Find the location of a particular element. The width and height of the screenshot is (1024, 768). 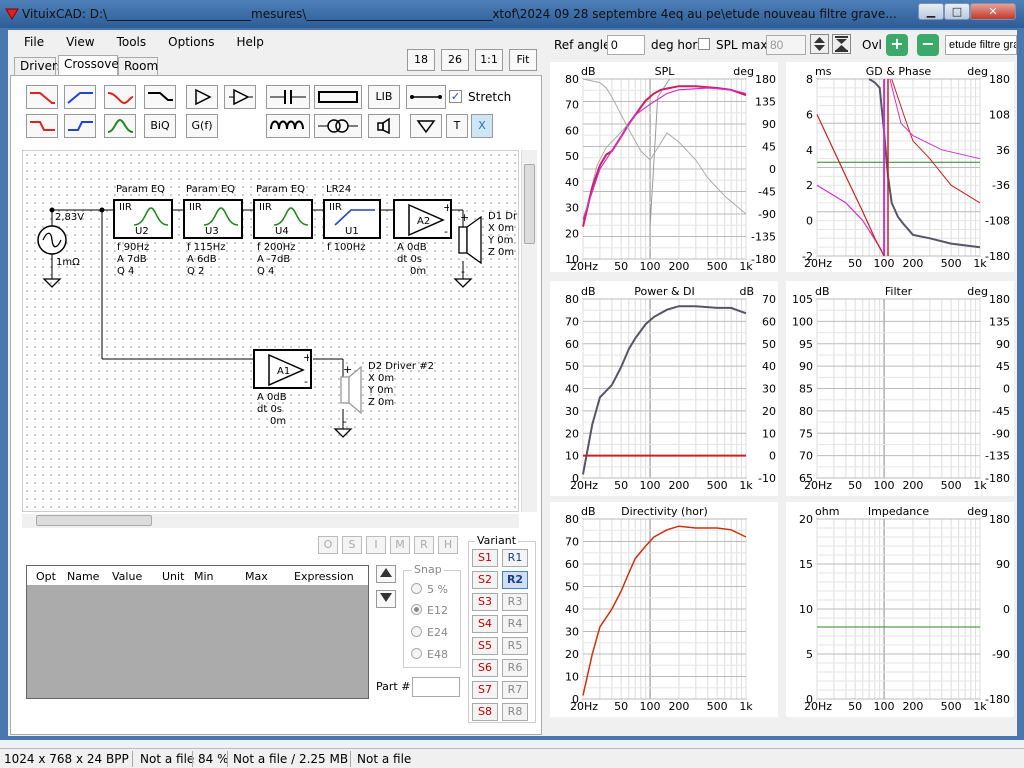

power-x-tick: 500 is located at coordinates (717, 485).